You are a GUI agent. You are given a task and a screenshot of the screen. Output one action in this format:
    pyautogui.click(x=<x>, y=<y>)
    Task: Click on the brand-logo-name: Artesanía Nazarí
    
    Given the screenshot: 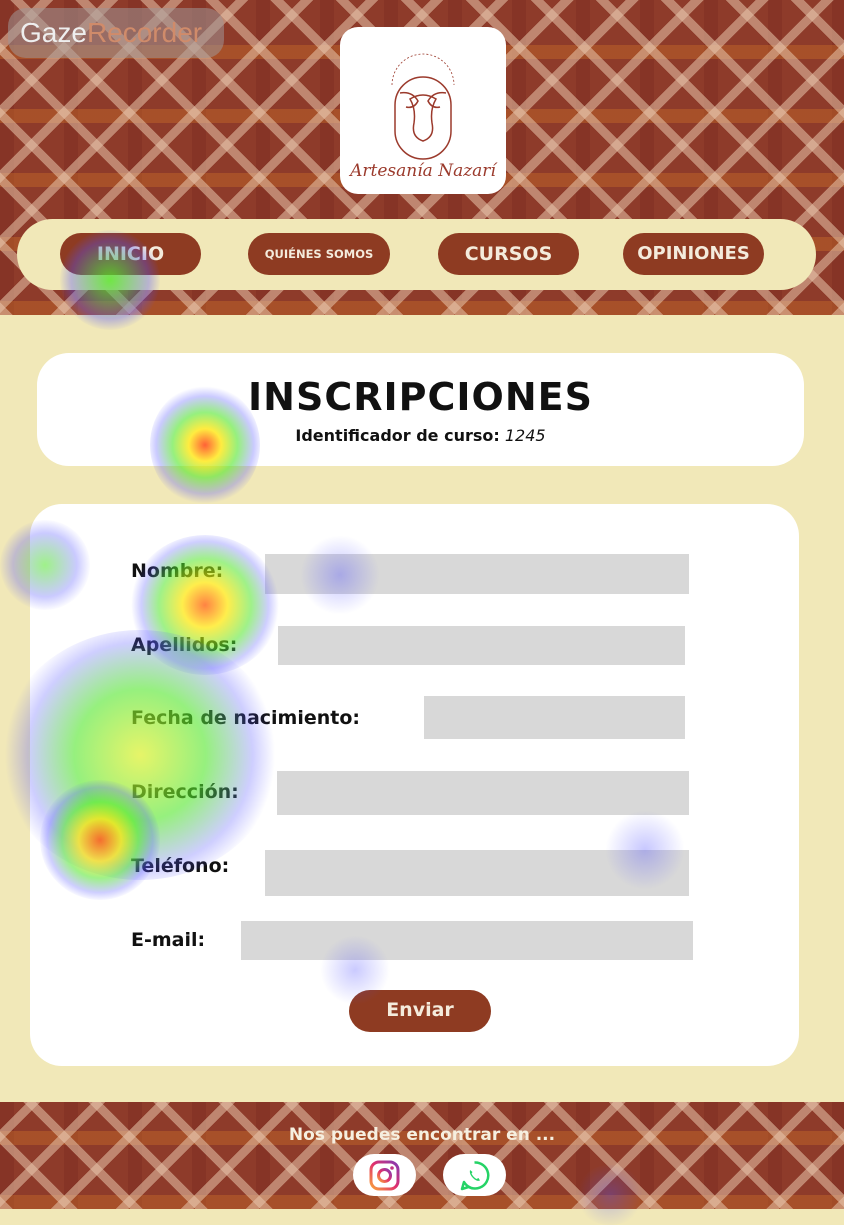 What is the action you would take?
    pyautogui.click(x=423, y=171)
    